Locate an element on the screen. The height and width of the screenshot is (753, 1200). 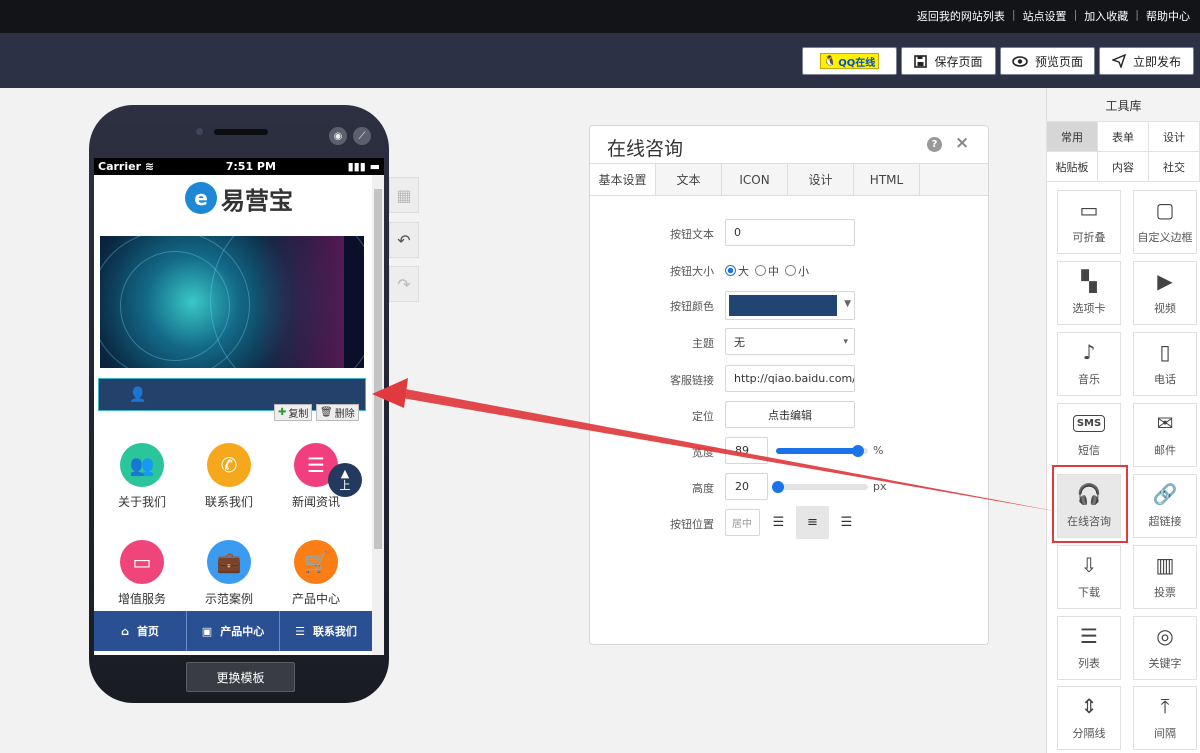
tool-tabs: ▚ 选项卡 is located at coordinates (1089, 293).